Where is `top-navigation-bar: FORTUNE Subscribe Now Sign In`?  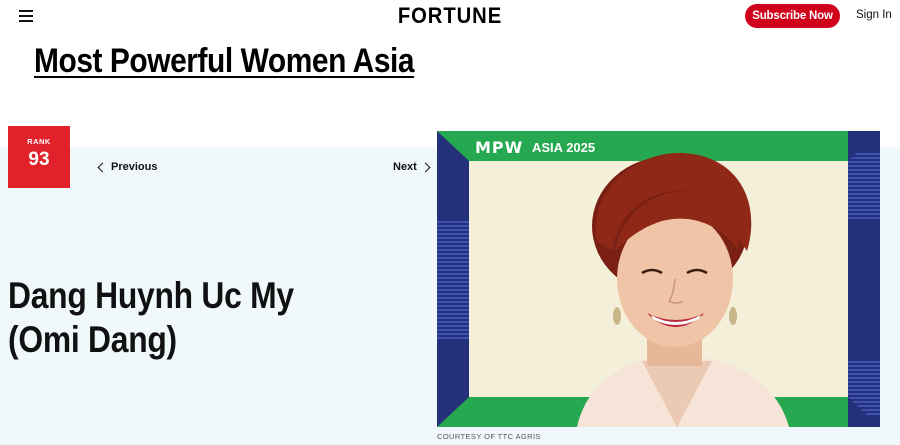
top-navigation-bar: FORTUNE Subscribe Now Sign In is located at coordinates (450, 17).